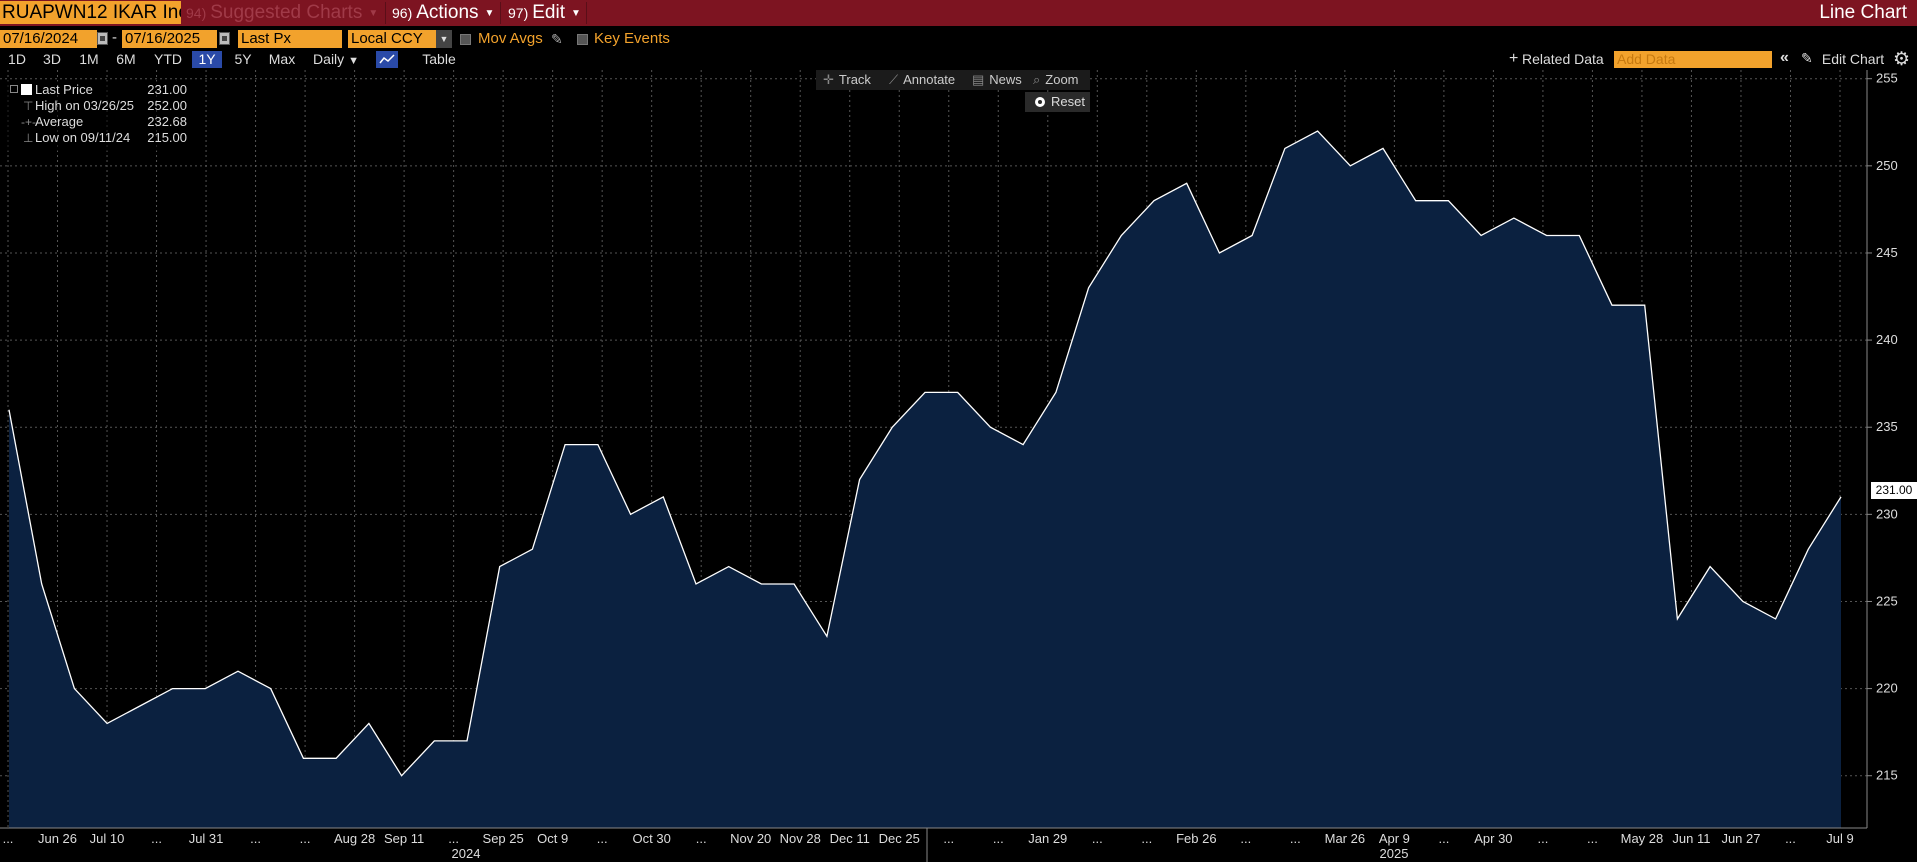 Image resolution: width=1917 pixels, height=862 pixels. What do you see at coordinates (28, 106) in the screenshot?
I see `high-marker-icon: ⊤` at bounding box center [28, 106].